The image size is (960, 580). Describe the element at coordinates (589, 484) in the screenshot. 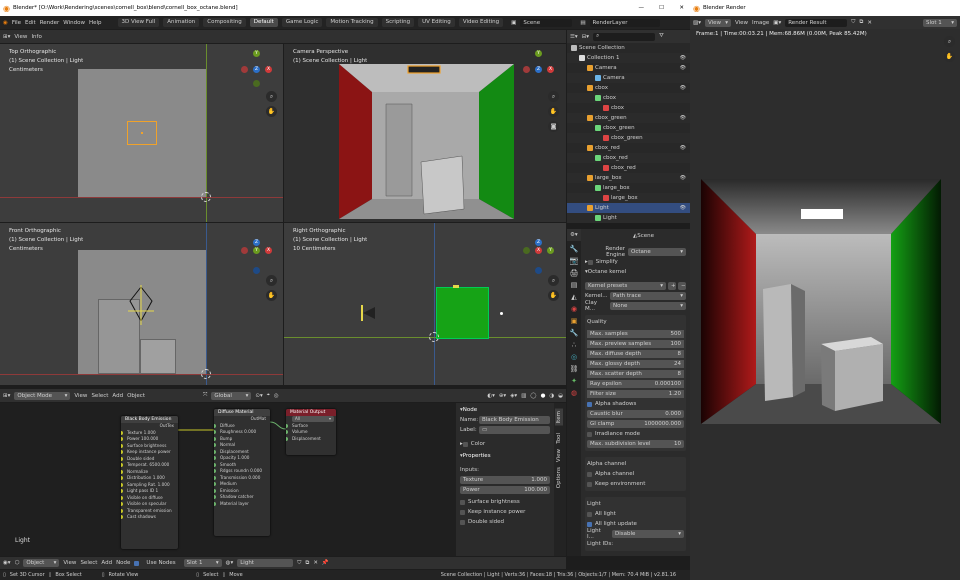

I see `keep-environment-checkbox` at that location.